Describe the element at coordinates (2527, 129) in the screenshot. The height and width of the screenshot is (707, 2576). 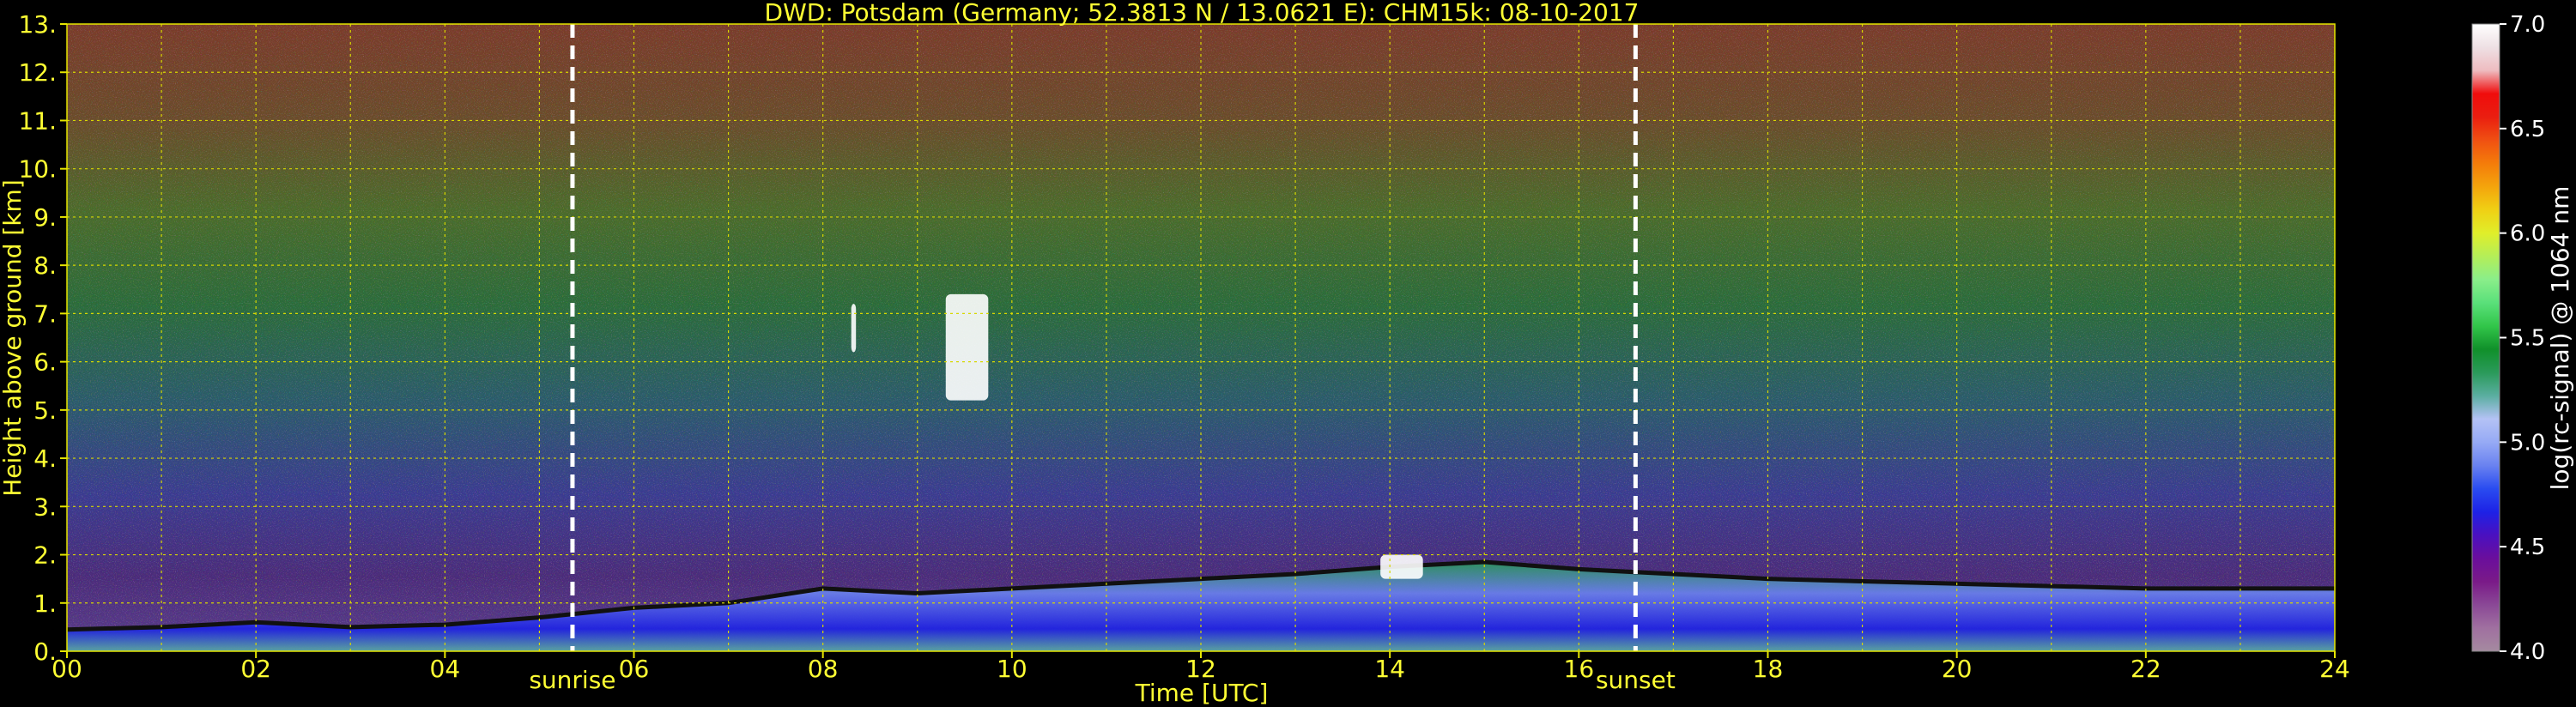
I see `colorbar-tick-label: 6.5` at that location.